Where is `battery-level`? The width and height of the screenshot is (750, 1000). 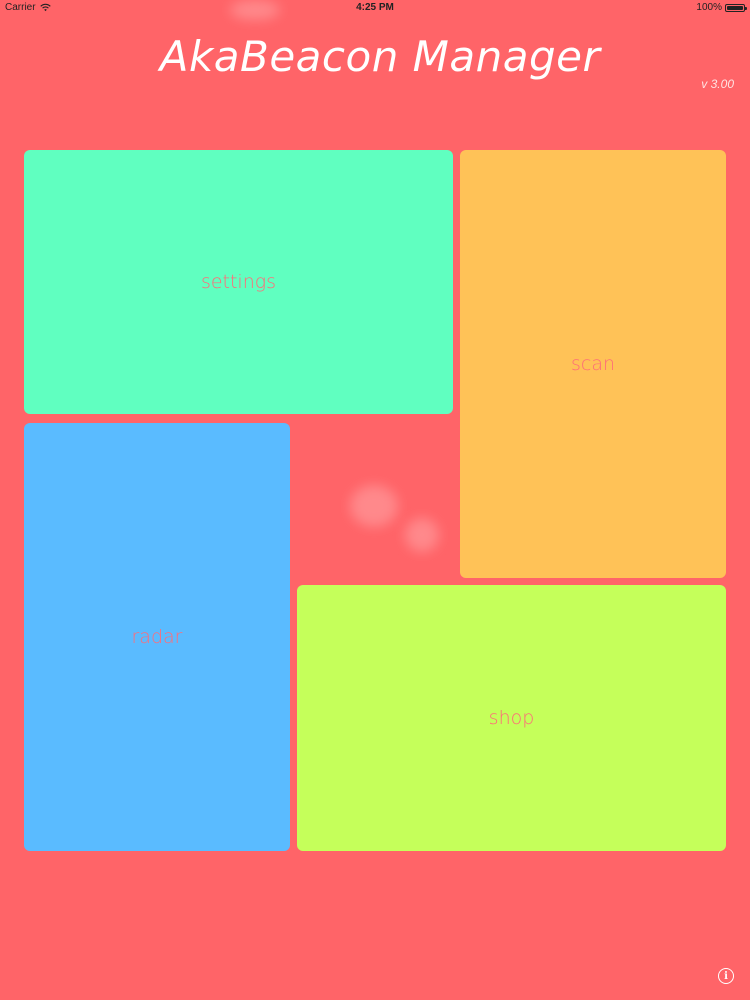 battery-level is located at coordinates (735, 7).